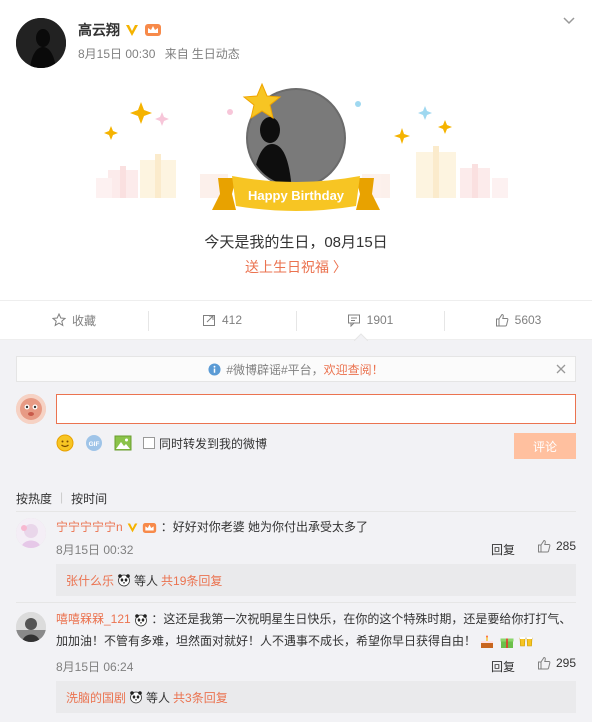  Describe the element at coordinates (361, 337) in the screenshot. I see `comment-tab-caret` at that location.